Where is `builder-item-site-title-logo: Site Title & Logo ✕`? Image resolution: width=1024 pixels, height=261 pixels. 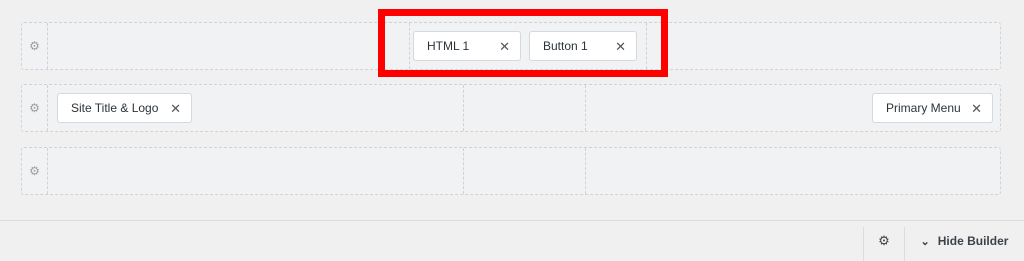
builder-item-site-title-logo: Site Title & Logo ✕ is located at coordinates (124, 108).